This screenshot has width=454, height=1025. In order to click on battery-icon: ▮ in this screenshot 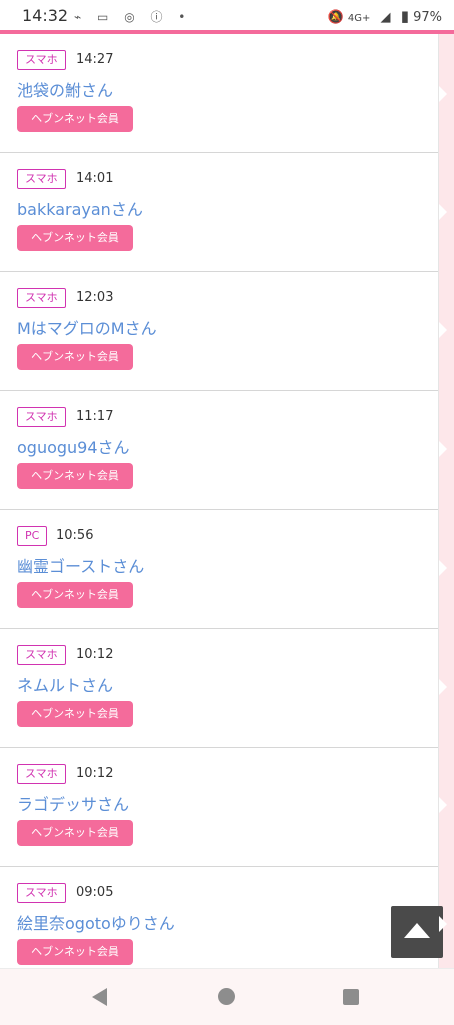, I will do `click(404, 16)`.